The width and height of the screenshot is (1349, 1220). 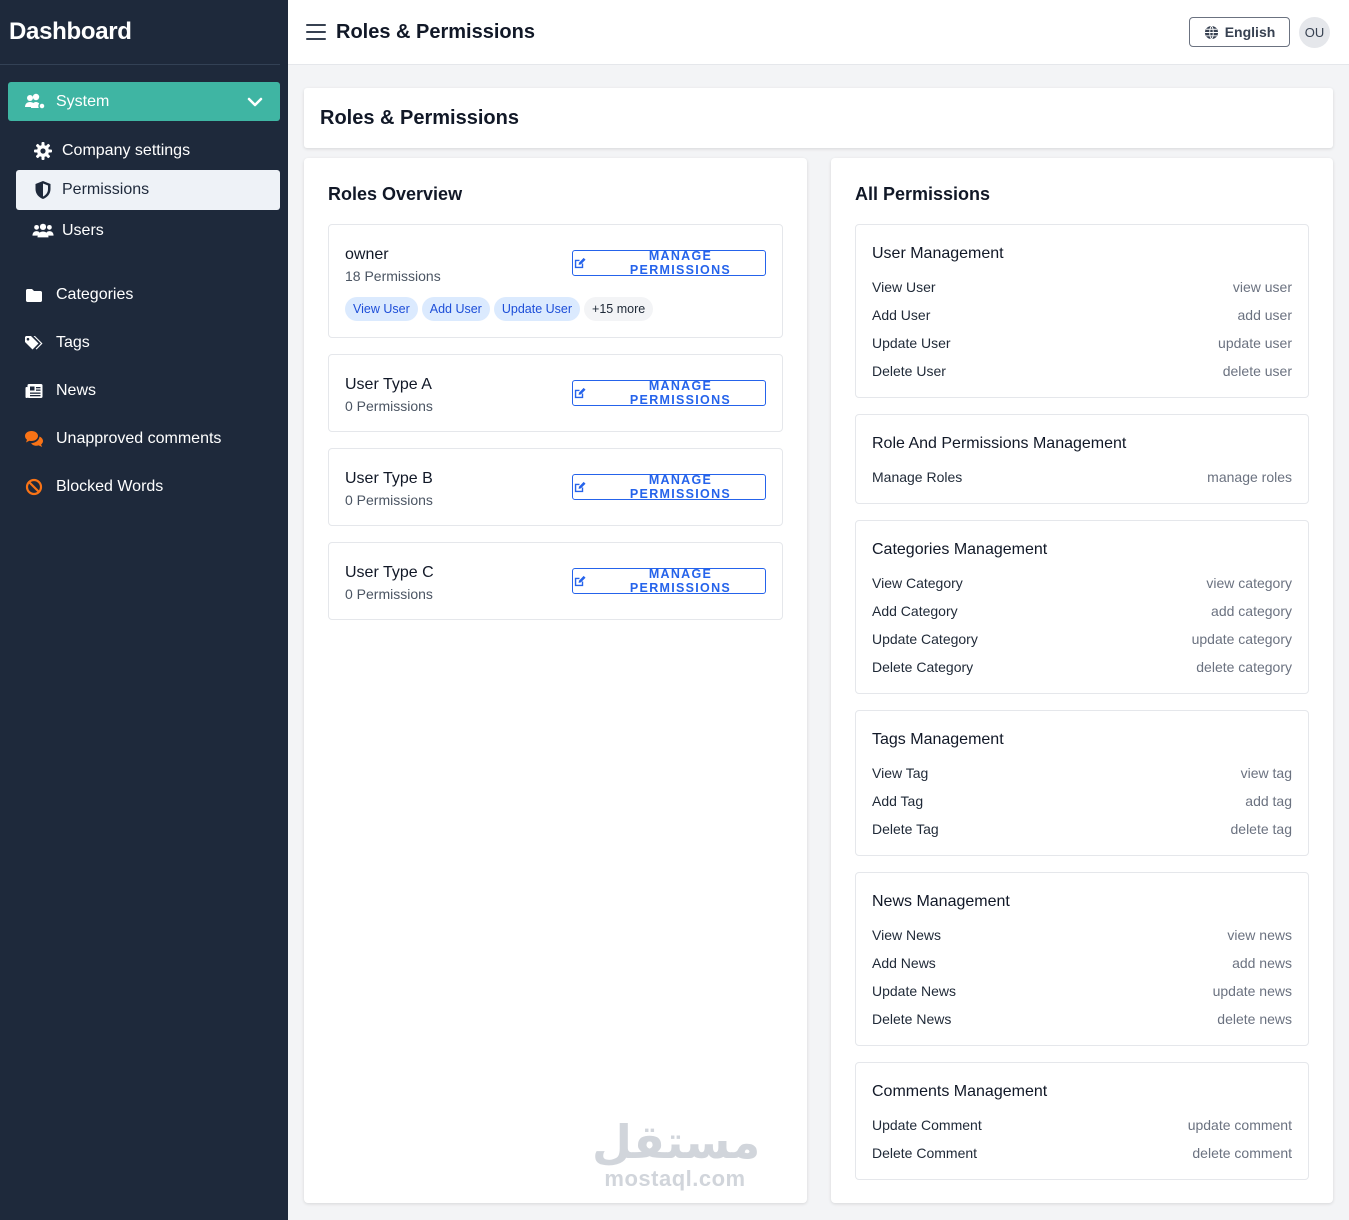 What do you see at coordinates (1082, 803) in the screenshot?
I see `permission-row: Add Tag add tag` at bounding box center [1082, 803].